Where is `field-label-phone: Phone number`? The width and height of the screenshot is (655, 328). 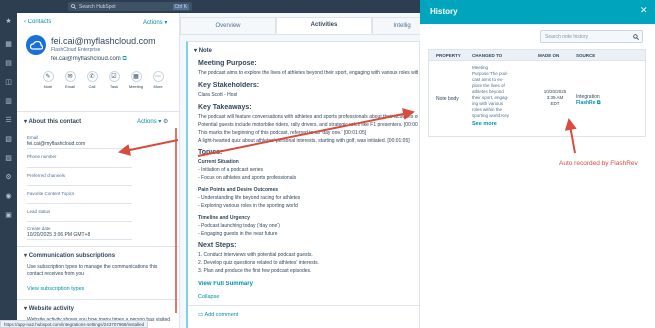
field-label-phone: Phone number is located at coordinates (42, 156).